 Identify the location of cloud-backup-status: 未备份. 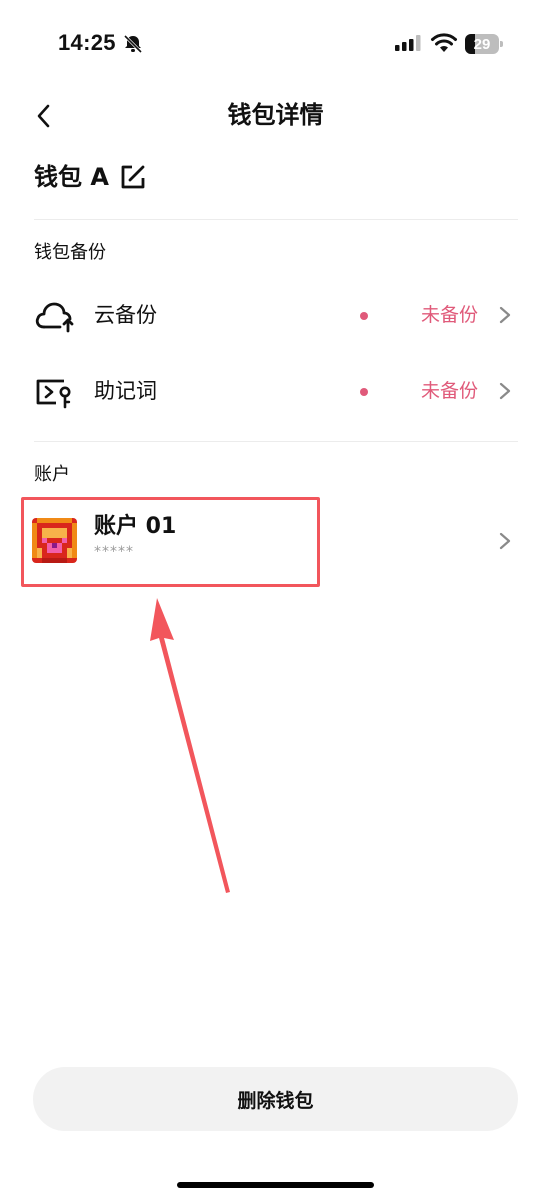
(449, 315).